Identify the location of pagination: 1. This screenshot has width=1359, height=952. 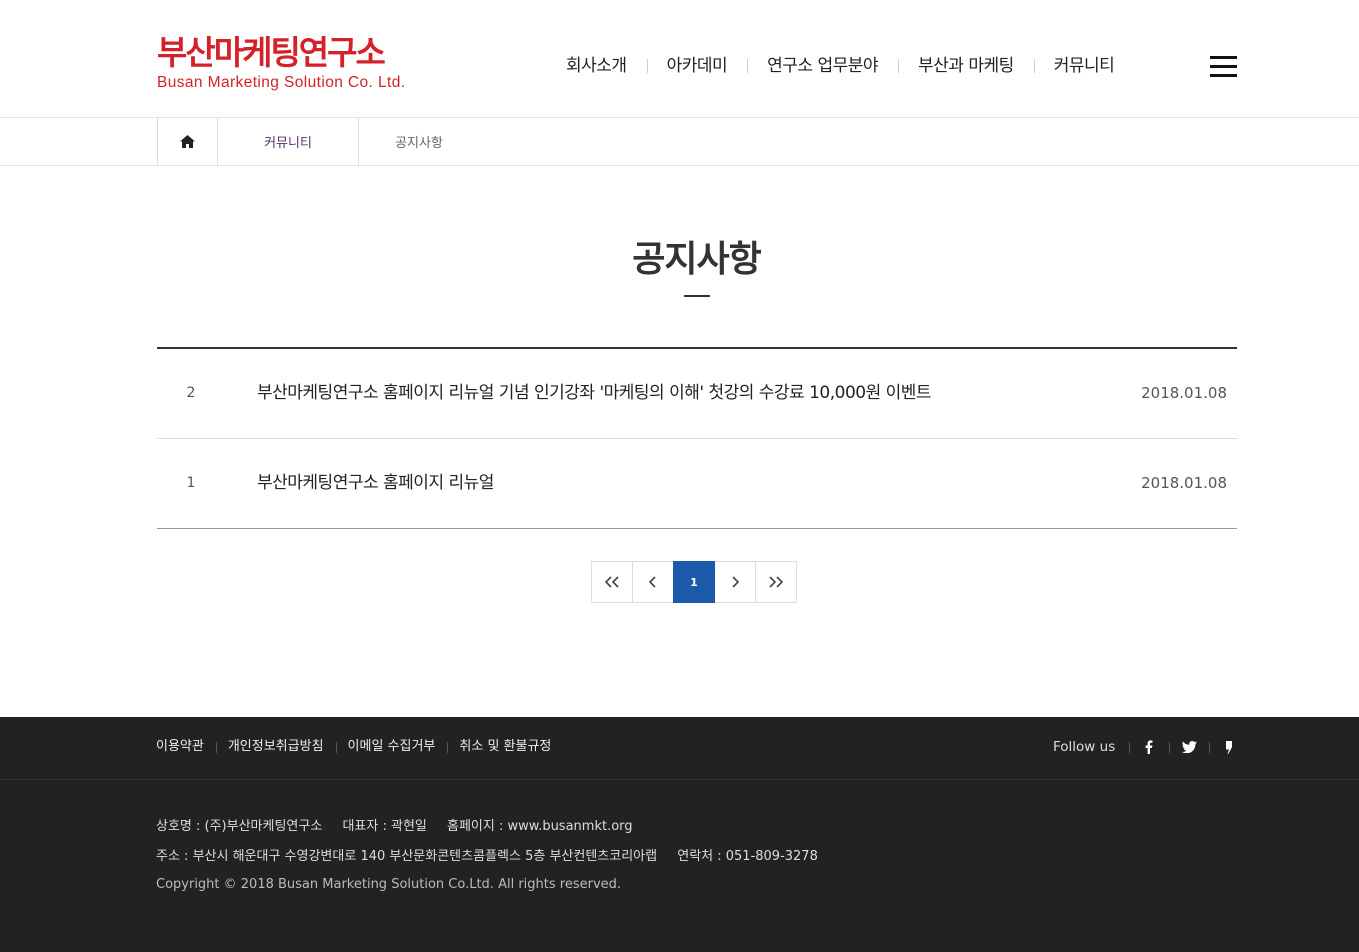
(694, 582).